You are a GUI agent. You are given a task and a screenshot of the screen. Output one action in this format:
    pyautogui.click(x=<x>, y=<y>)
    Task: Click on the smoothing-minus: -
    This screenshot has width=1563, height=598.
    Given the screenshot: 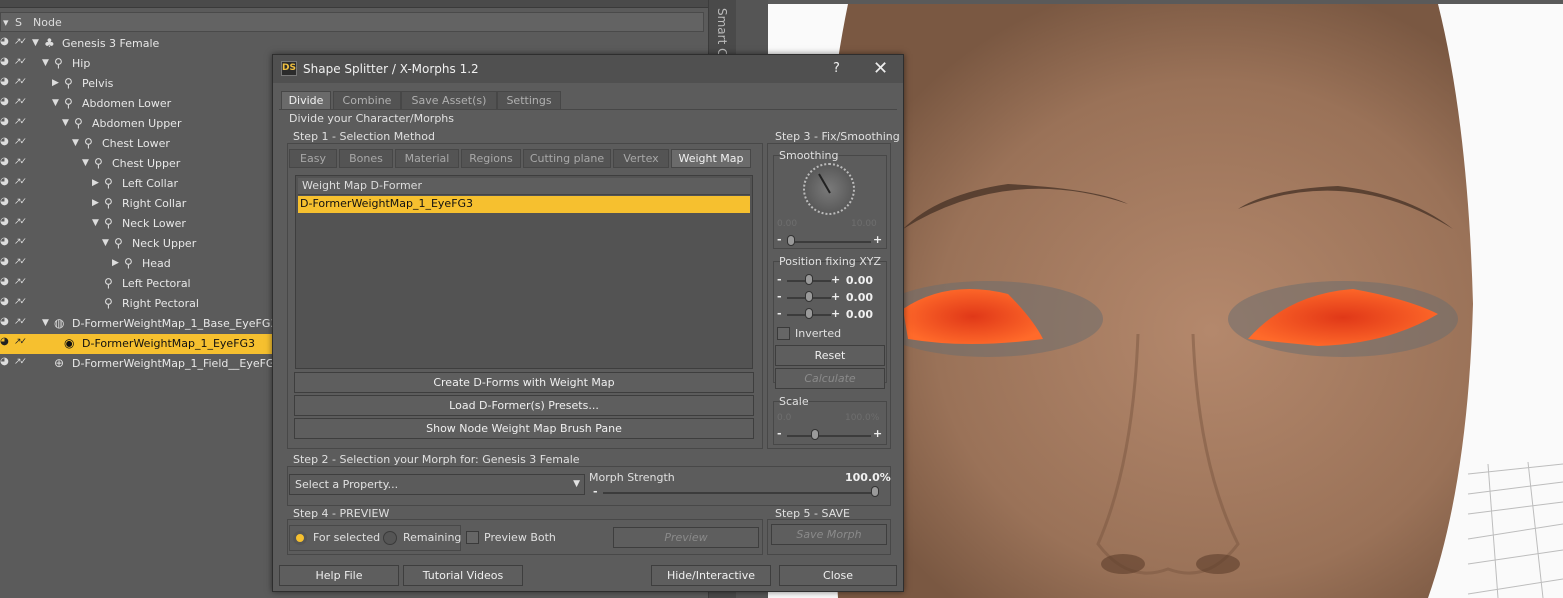 What is the action you would take?
    pyautogui.click(x=779, y=239)
    